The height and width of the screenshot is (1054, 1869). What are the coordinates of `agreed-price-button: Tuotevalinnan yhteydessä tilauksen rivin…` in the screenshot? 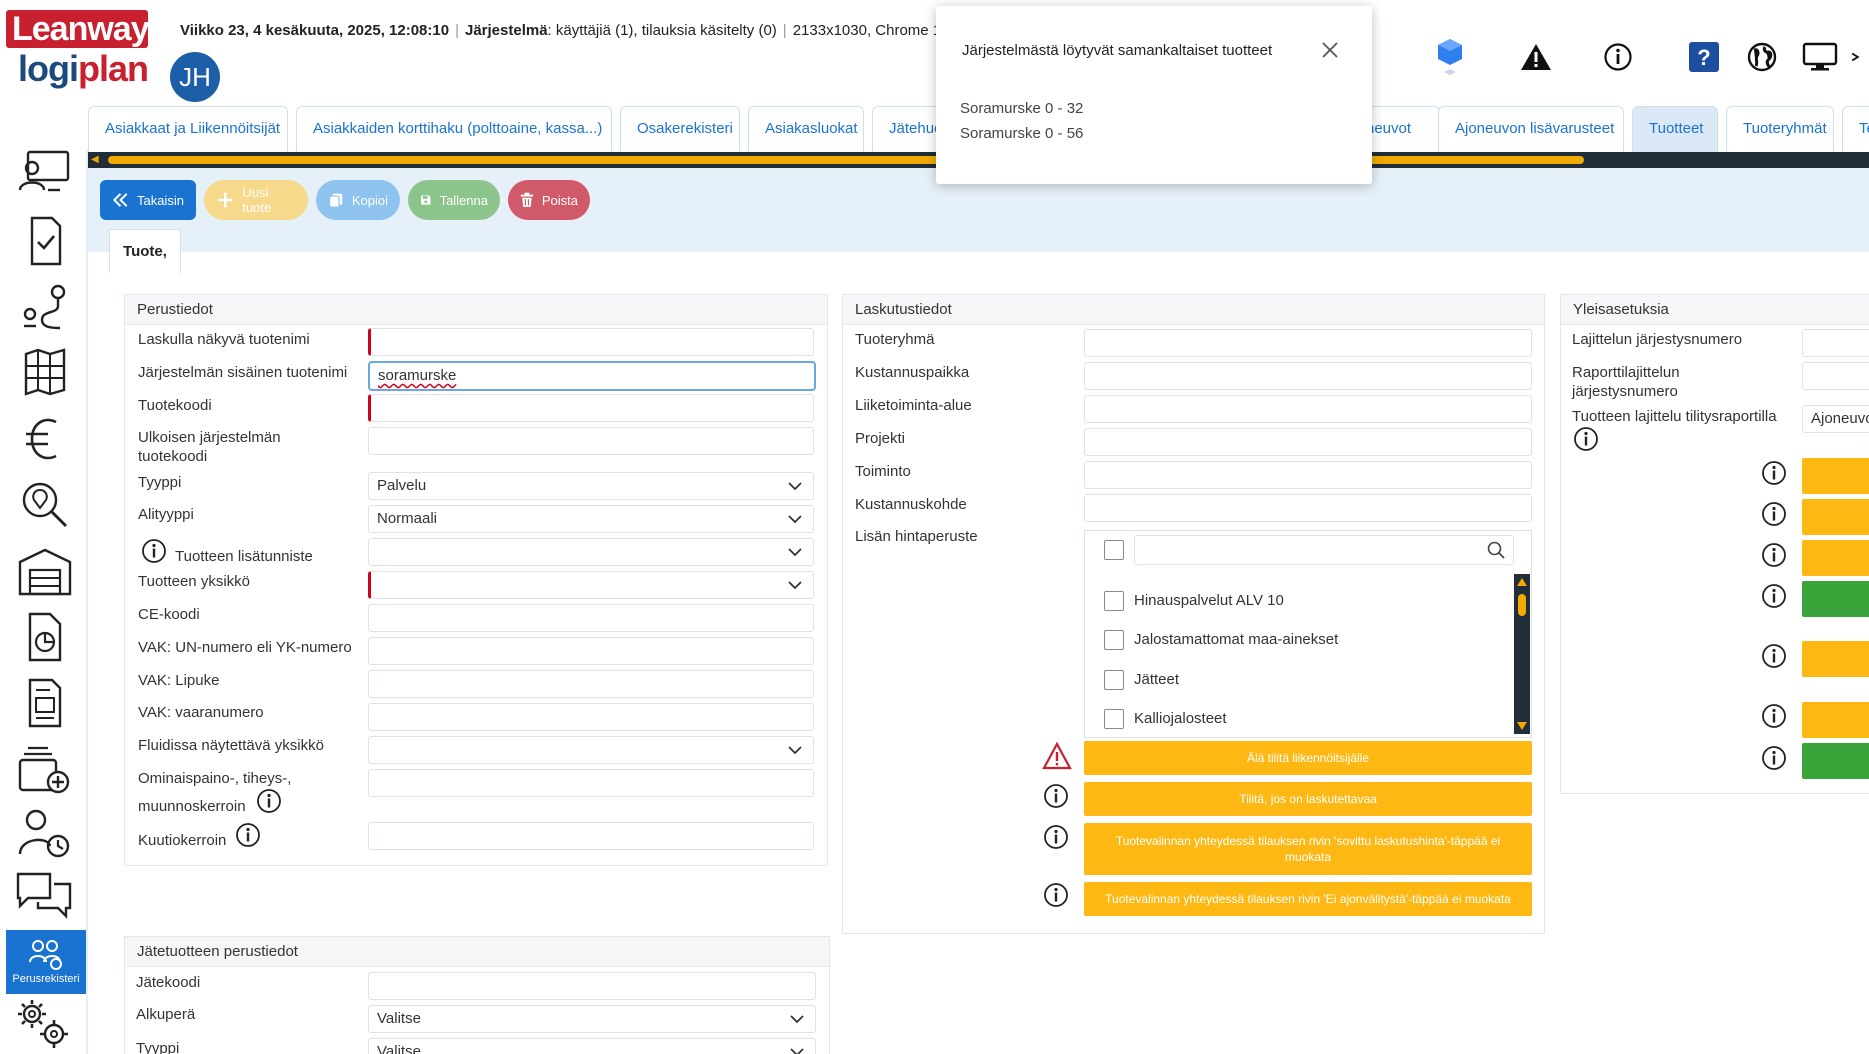 It's located at (1308, 849).